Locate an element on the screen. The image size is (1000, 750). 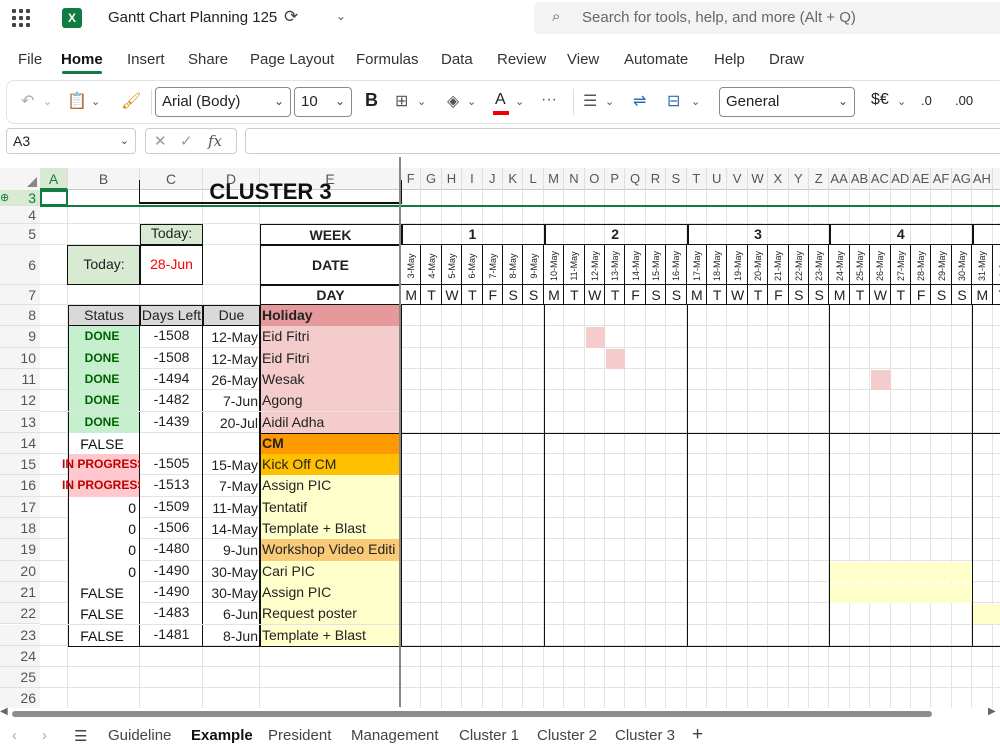
column-header-i: I is located at coordinates (472, 179).